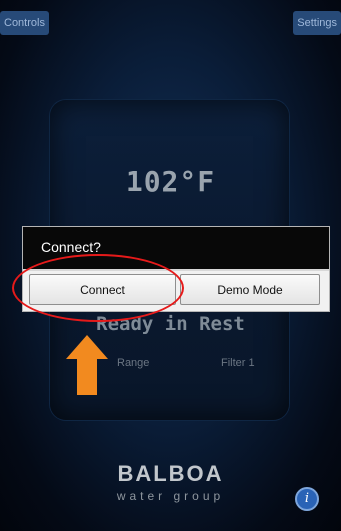  I want to click on demo-mode-button: Demo Mode, so click(250, 289).